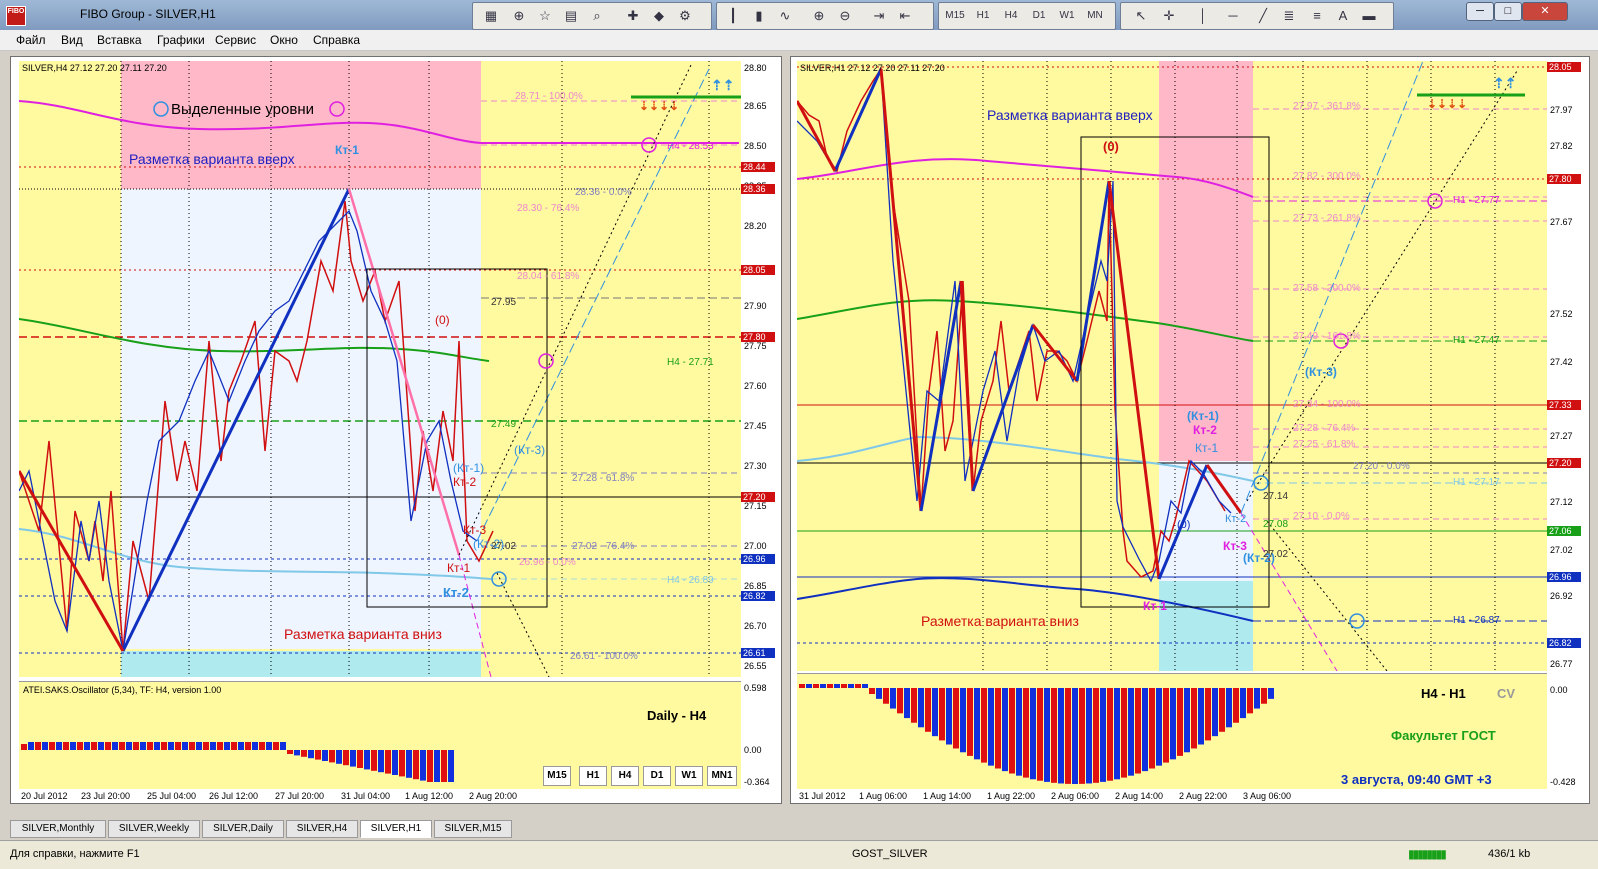 The height and width of the screenshot is (869, 1598). I want to click on fib-label-7: 26.96 - 0.0%, so click(547, 562).